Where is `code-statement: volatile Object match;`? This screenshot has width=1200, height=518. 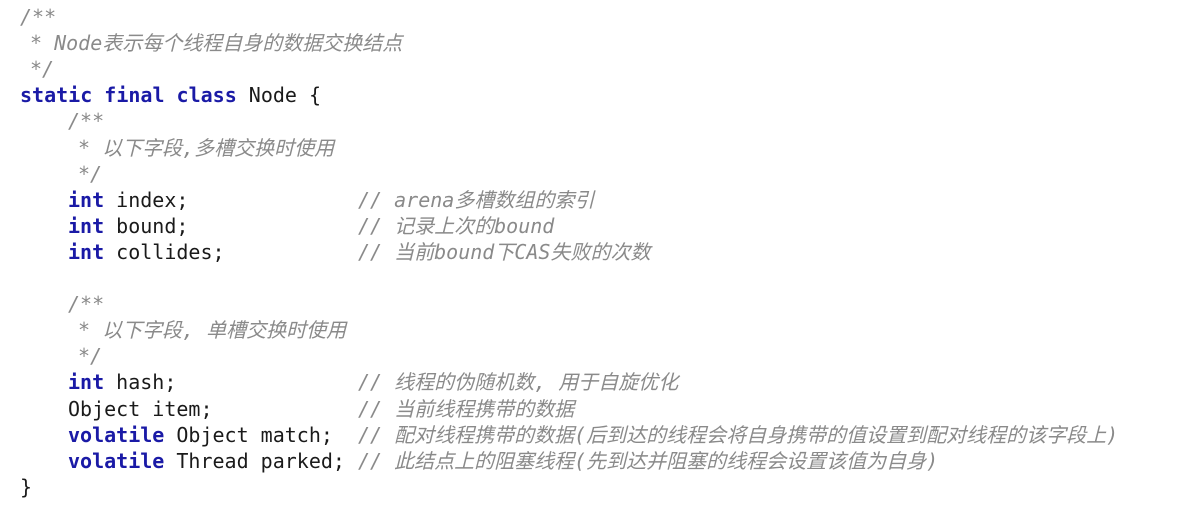 code-statement: volatile Object match; is located at coordinates (200, 435).